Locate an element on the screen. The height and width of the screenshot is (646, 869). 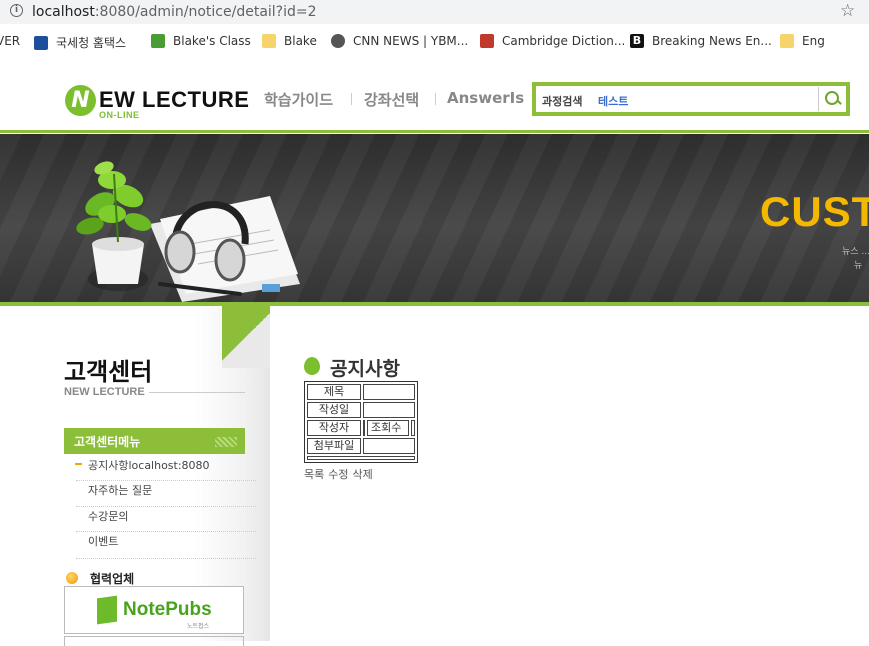
views-label: 조회수 is located at coordinates (388, 428).